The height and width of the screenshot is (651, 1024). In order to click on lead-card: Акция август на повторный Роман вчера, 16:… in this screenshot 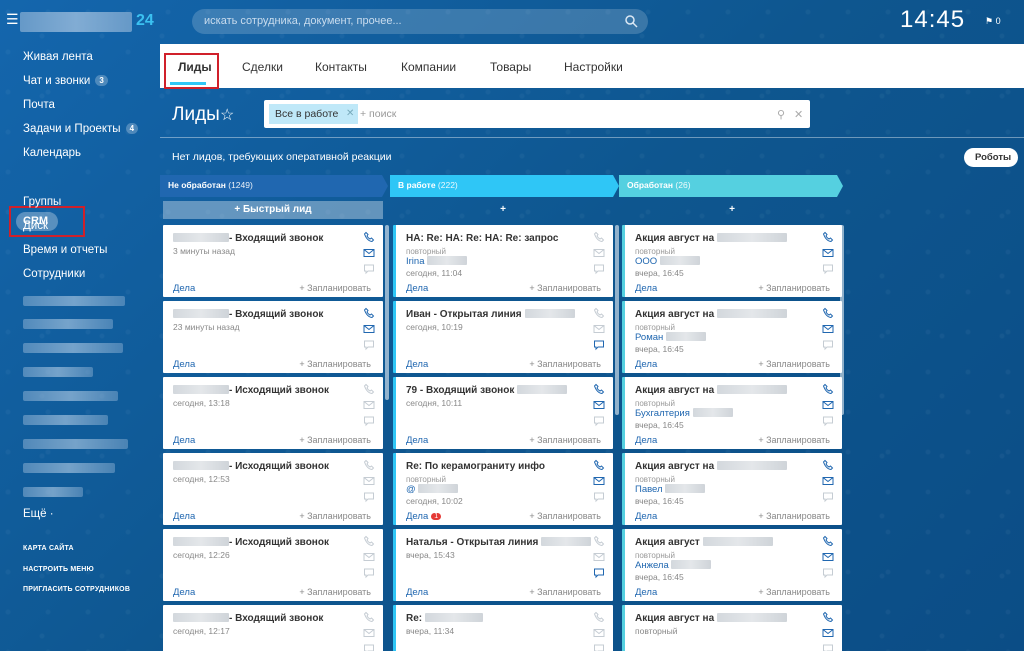, I will do `click(732, 337)`.